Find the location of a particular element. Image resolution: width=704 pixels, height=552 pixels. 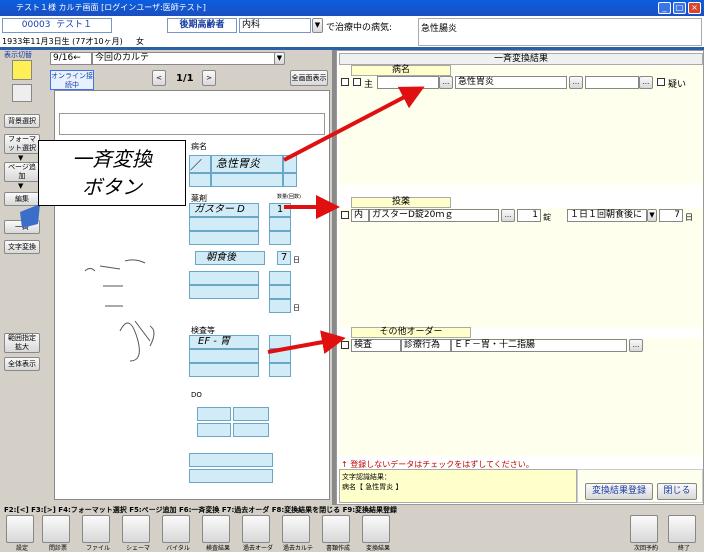

toolbar-label: 過去カルテ is located at coordinates (297, 548).